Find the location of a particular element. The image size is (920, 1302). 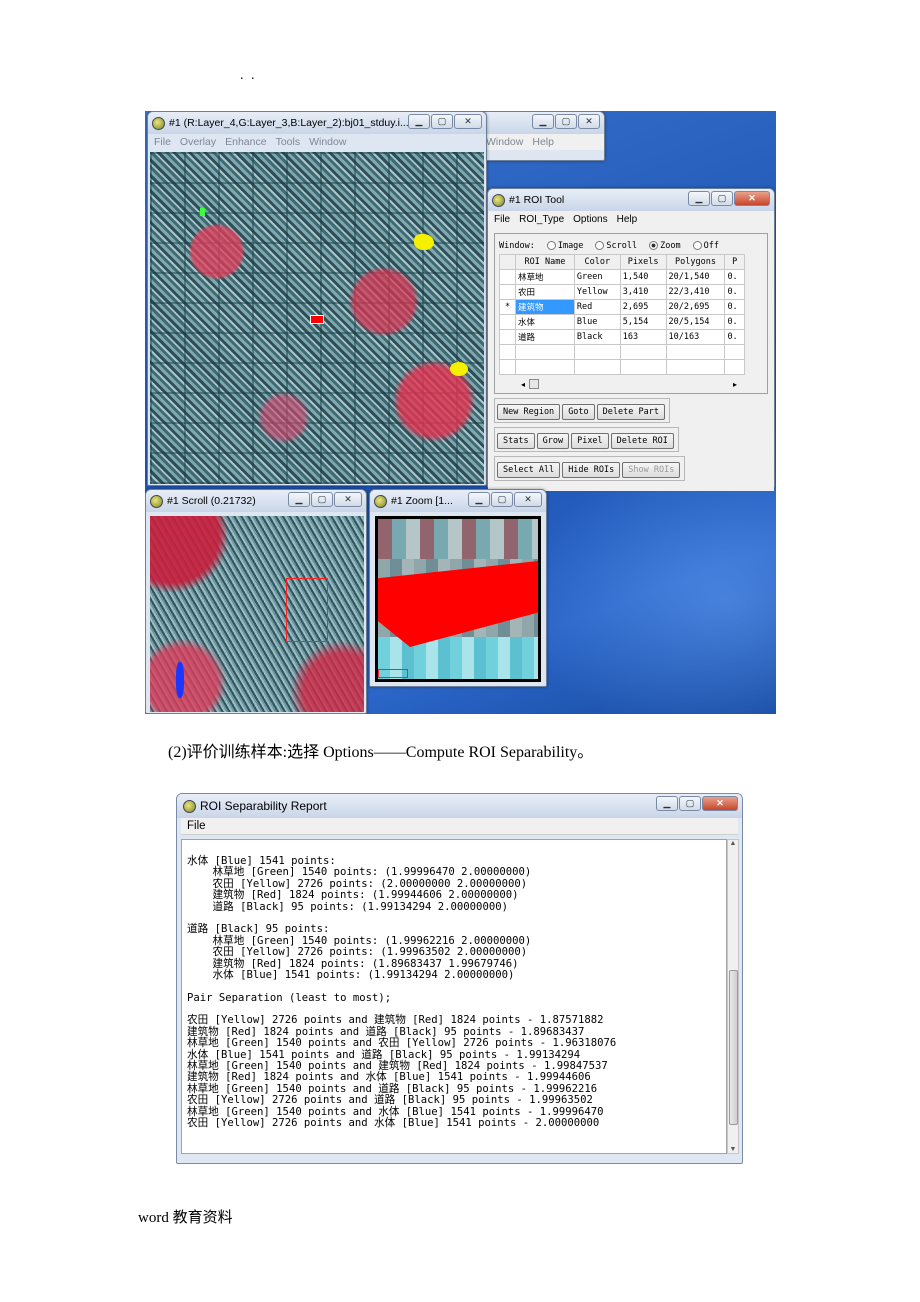

delete-roi-button: Delete ROI is located at coordinates (642, 441).